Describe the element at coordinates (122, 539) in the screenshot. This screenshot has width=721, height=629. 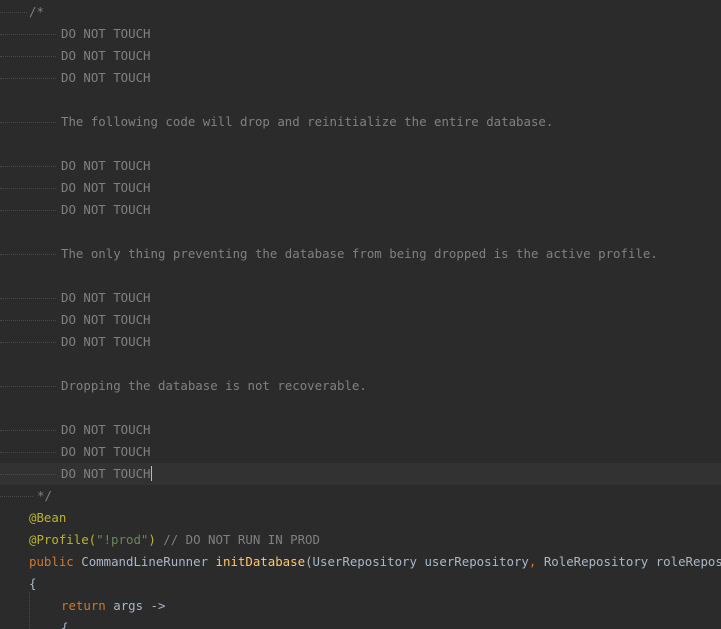
I see `profile-value: "!prod"` at that location.